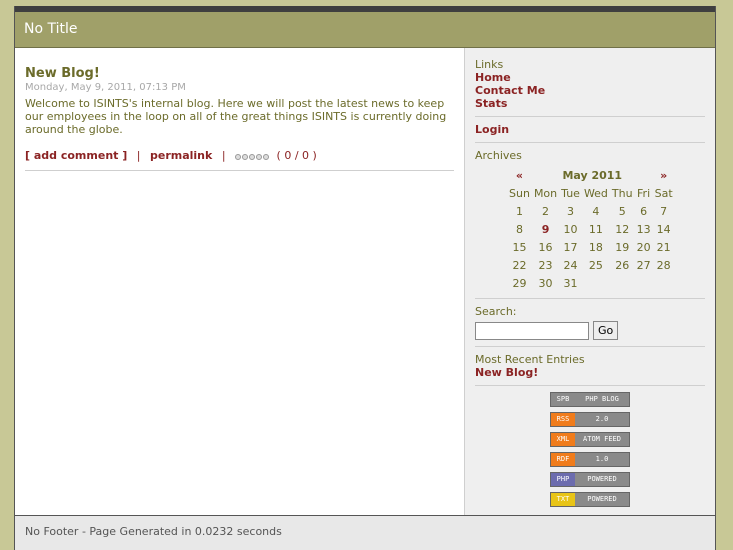 The height and width of the screenshot is (550, 733). What do you see at coordinates (76, 155) in the screenshot?
I see `add-comment-link: [ add comment ]` at bounding box center [76, 155].